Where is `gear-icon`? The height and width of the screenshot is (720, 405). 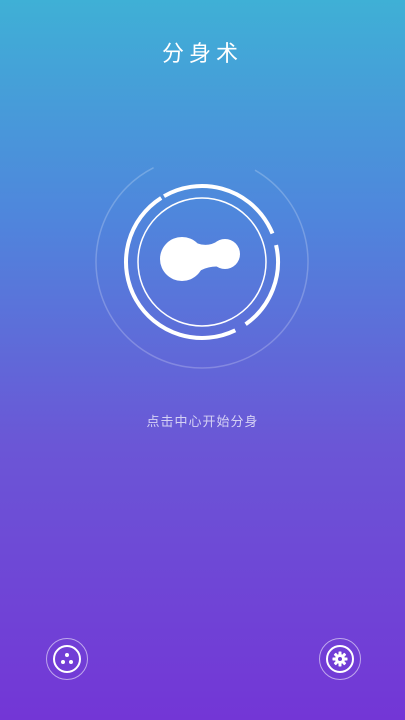
gear-icon is located at coordinates (340, 659).